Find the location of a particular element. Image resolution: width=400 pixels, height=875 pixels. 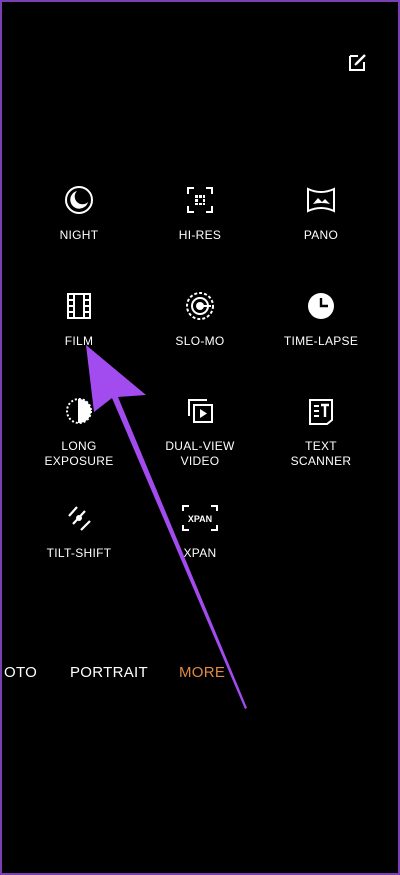

mode-time-lapse: TIME-LAPSE is located at coordinates (321, 319).